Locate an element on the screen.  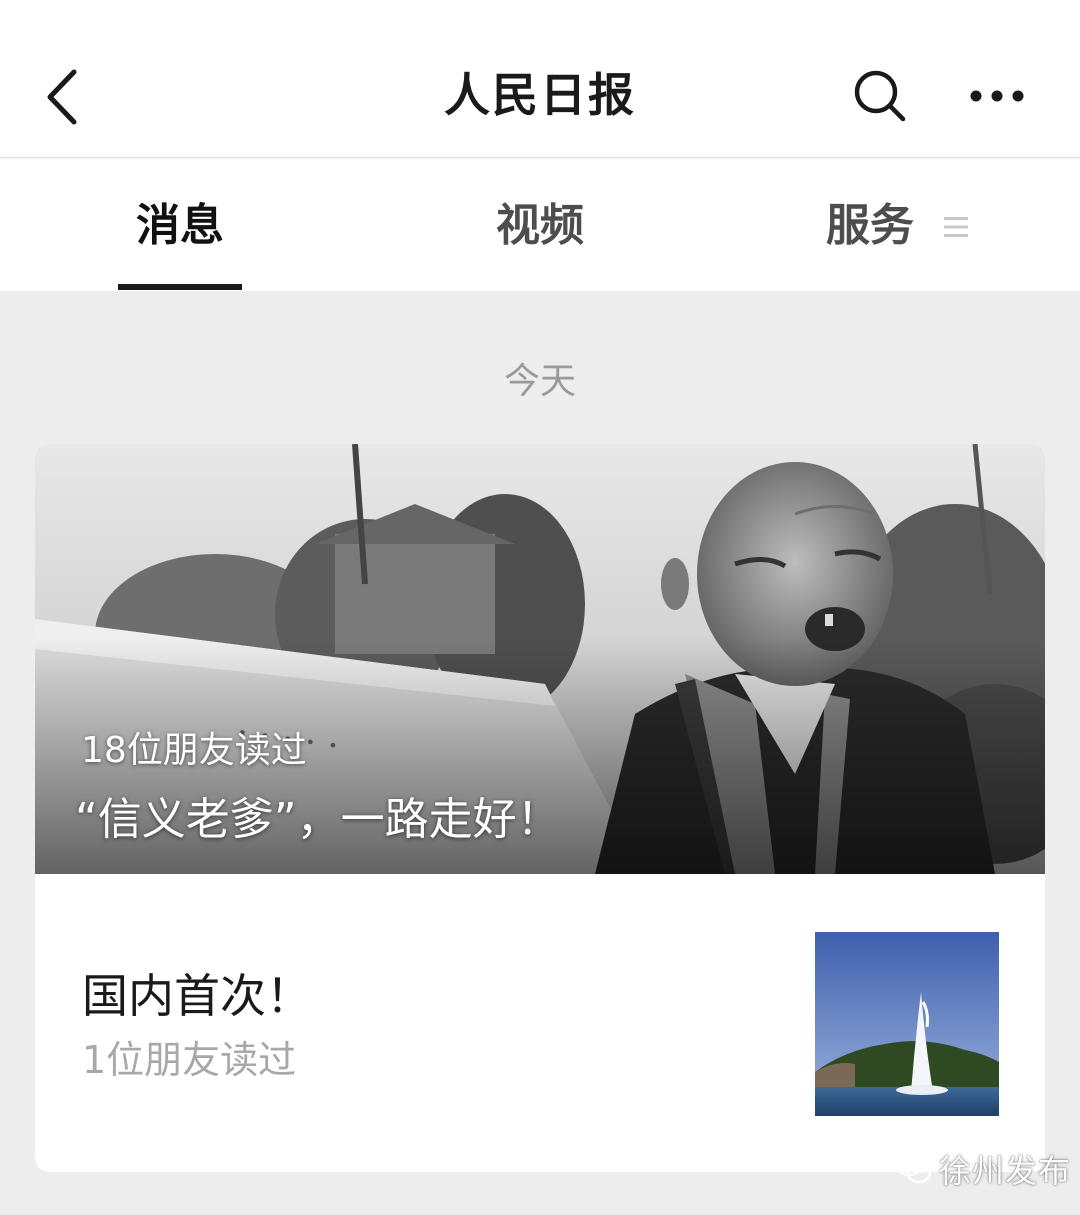
back-arrow-icon is located at coordinates (62, 97).